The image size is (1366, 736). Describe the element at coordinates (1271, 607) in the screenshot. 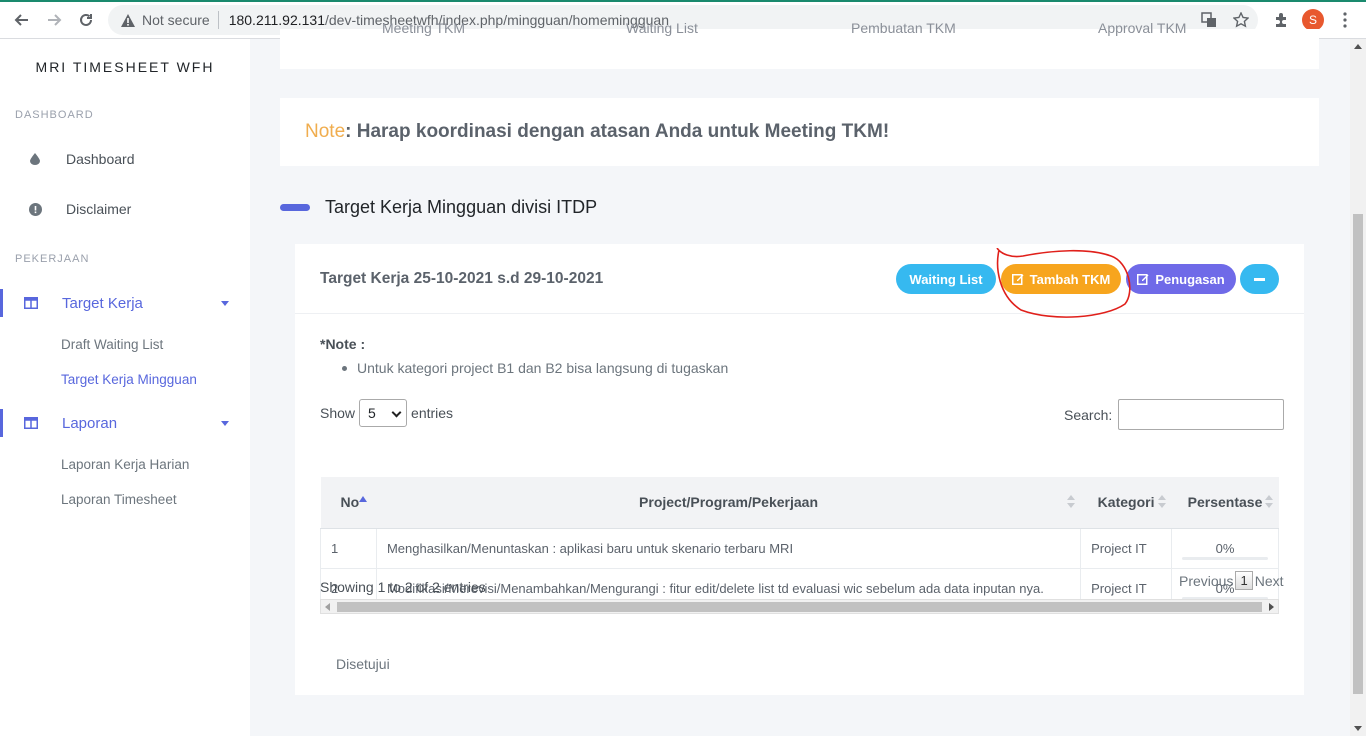

I see `scroll-right-icon` at that location.